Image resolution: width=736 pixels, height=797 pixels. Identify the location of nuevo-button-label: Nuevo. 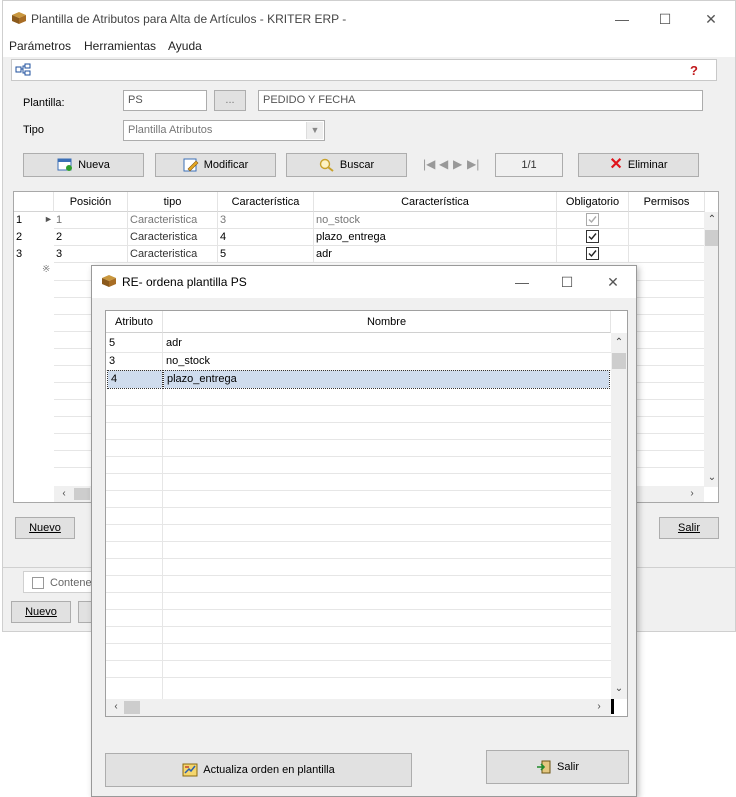
(45, 528).